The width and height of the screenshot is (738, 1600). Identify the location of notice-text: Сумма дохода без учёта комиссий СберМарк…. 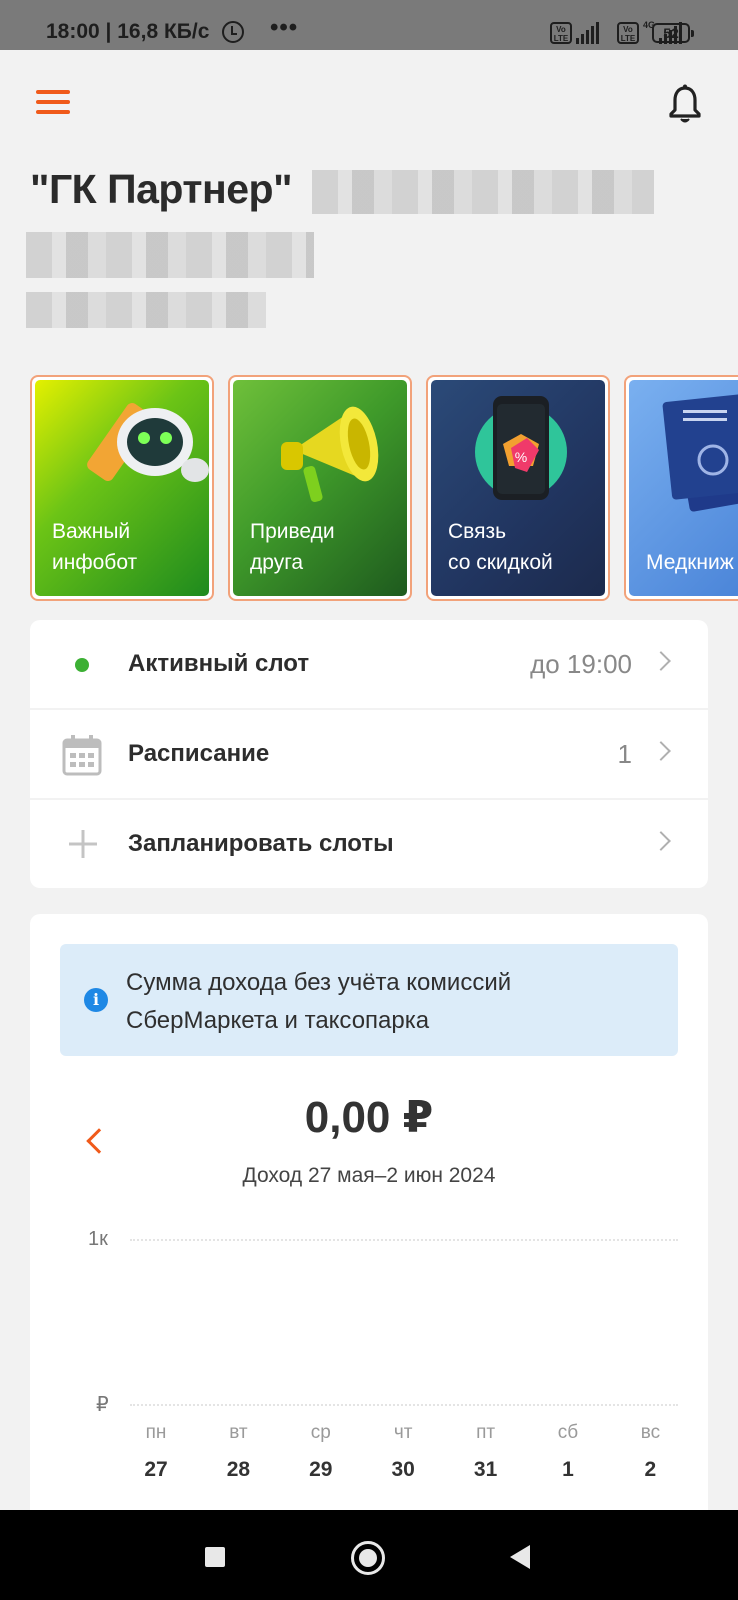
(319, 1001).